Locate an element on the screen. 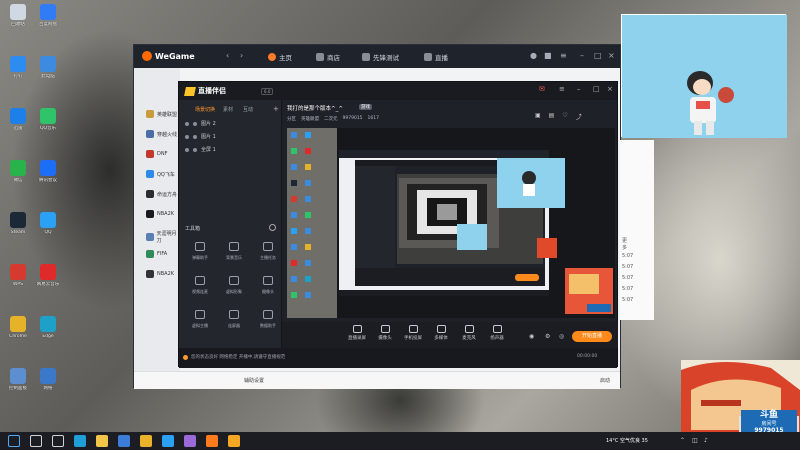 The image size is (800, 450). store-icon is located at coordinates (124, 441).